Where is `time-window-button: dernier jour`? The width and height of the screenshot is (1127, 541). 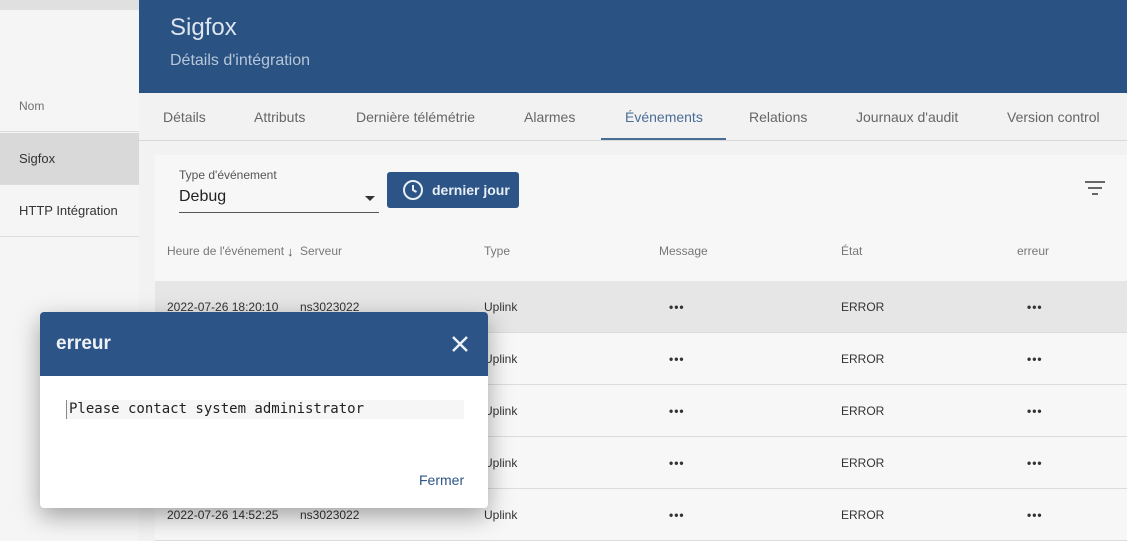
time-window-button: dernier jour is located at coordinates (453, 190).